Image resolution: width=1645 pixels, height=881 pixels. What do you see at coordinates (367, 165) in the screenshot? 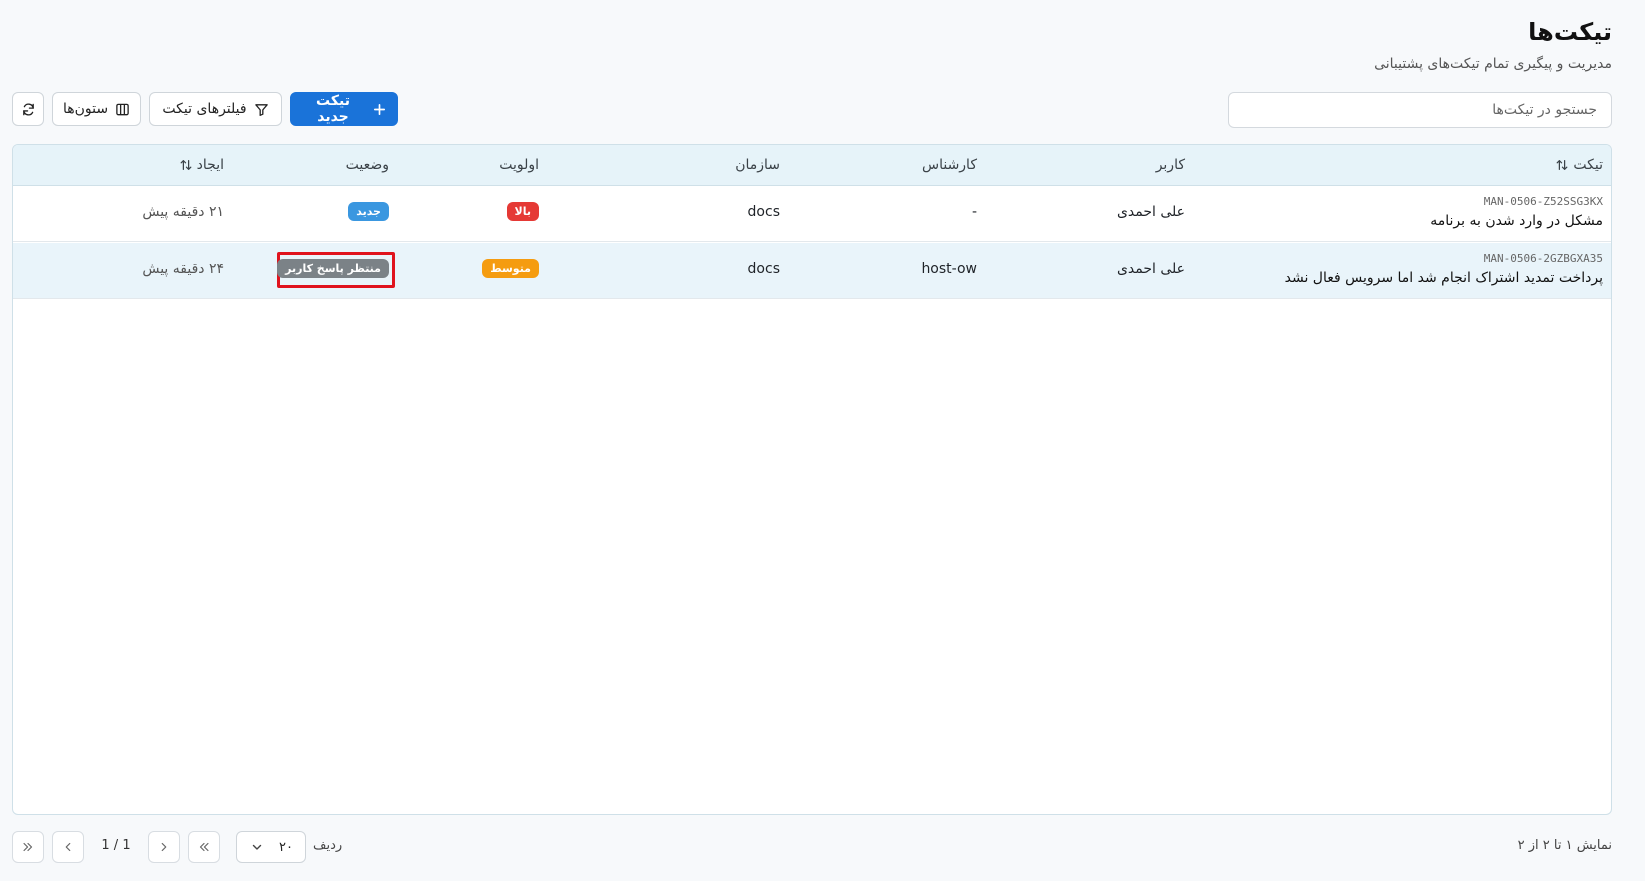
I see `column-header-status: وضعیت` at bounding box center [367, 165].